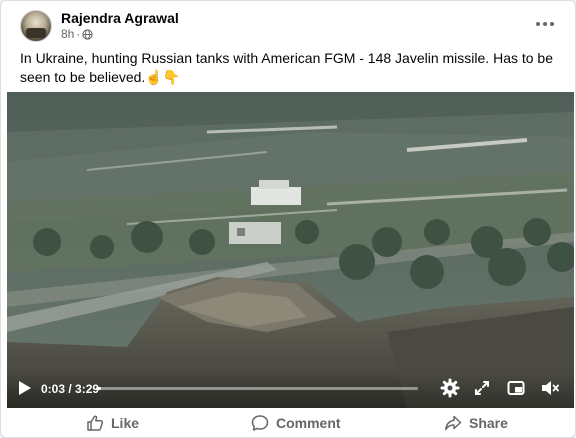  What do you see at coordinates (450, 388) in the screenshot?
I see `settings-icon` at bounding box center [450, 388].